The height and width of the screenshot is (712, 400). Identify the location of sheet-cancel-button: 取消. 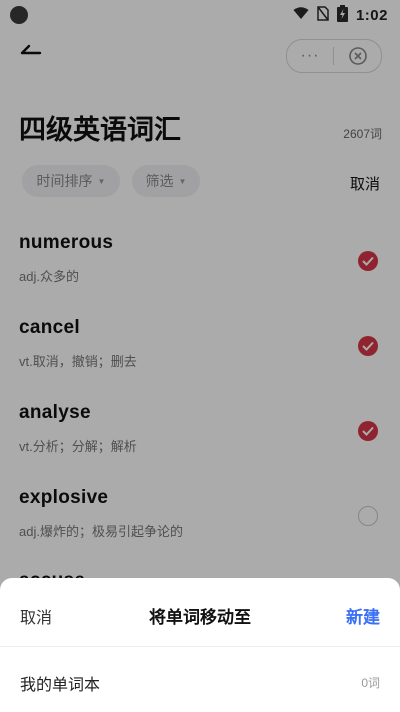
(36, 616).